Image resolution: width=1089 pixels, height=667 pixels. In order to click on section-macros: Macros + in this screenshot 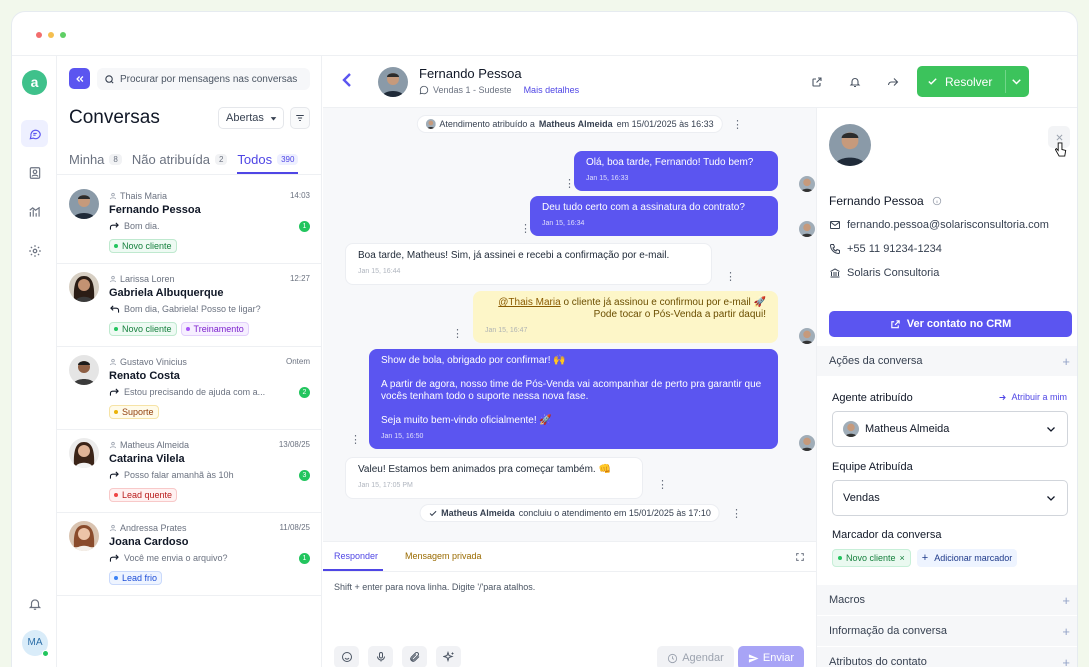, I will do `click(947, 600)`.